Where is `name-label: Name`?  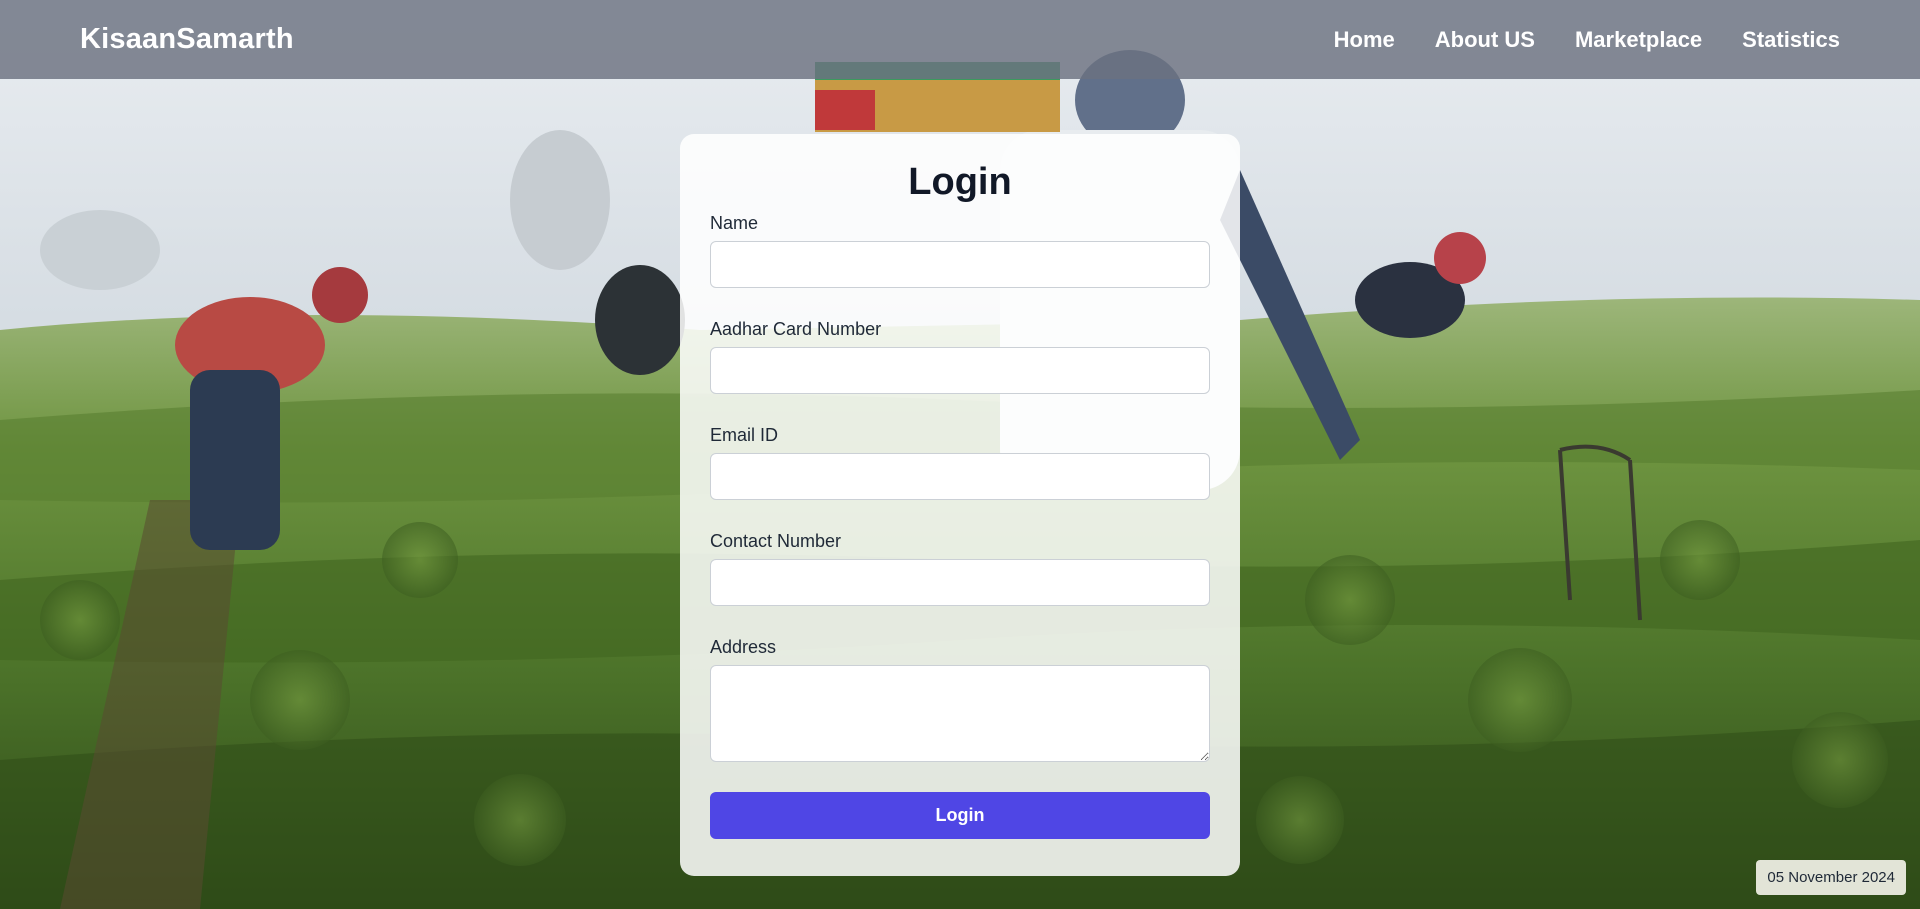 name-label: Name is located at coordinates (734, 223).